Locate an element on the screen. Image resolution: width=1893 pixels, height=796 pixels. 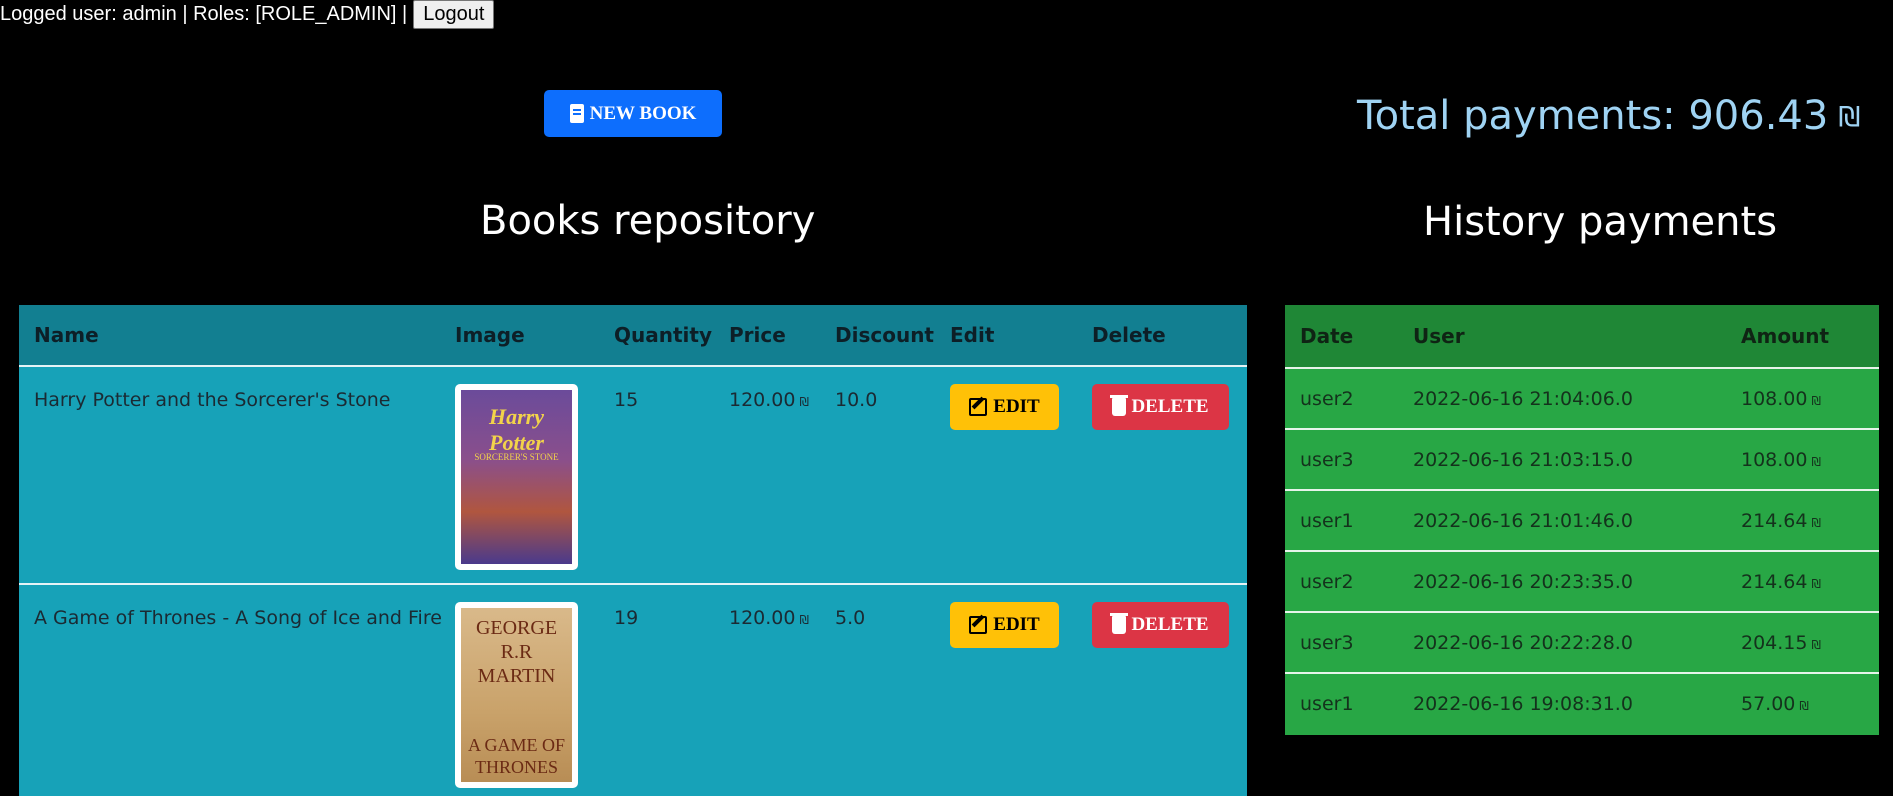
table-row: user2 2022-06-16 21:04:06.0 108.00 ₪ is located at coordinates (1582, 399).